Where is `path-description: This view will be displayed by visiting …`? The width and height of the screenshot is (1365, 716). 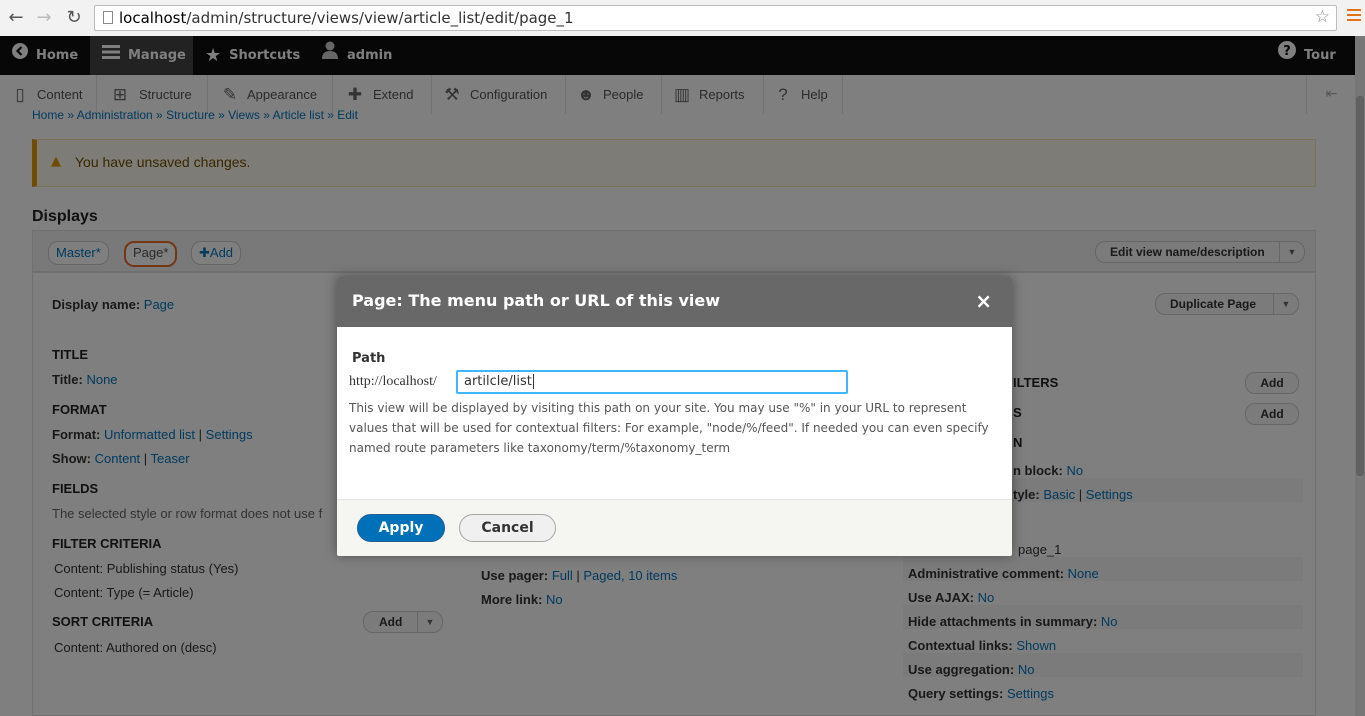 path-description: This view will be displayed by visiting … is located at coordinates (669, 428).